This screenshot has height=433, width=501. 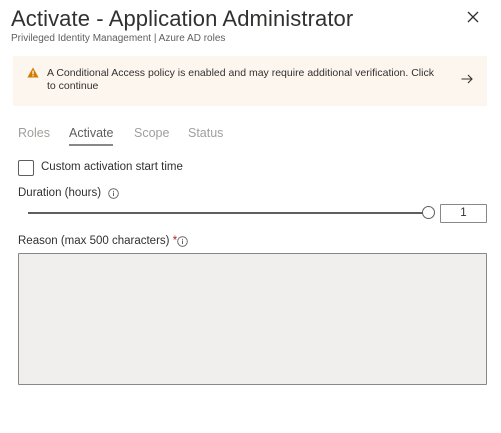 I want to click on arrow-right-icon, so click(x=467, y=79).